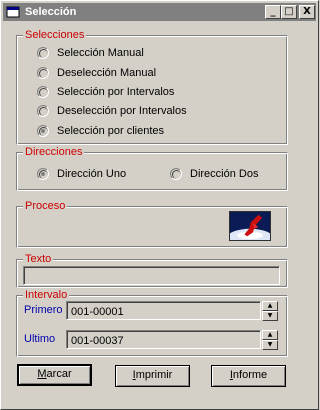 This screenshot has width=320, height=410. I want to click on radio-label: Dirección Uno, so click(92, 174).